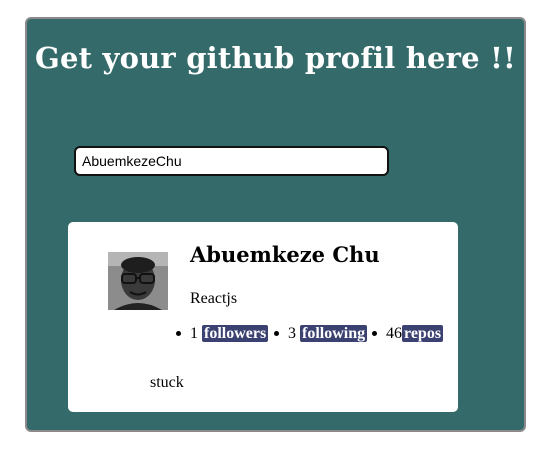  What do you see at coordinates (334, 333) in the screenshot?
I see `following-badge: following` at bounding box center [334, 333].